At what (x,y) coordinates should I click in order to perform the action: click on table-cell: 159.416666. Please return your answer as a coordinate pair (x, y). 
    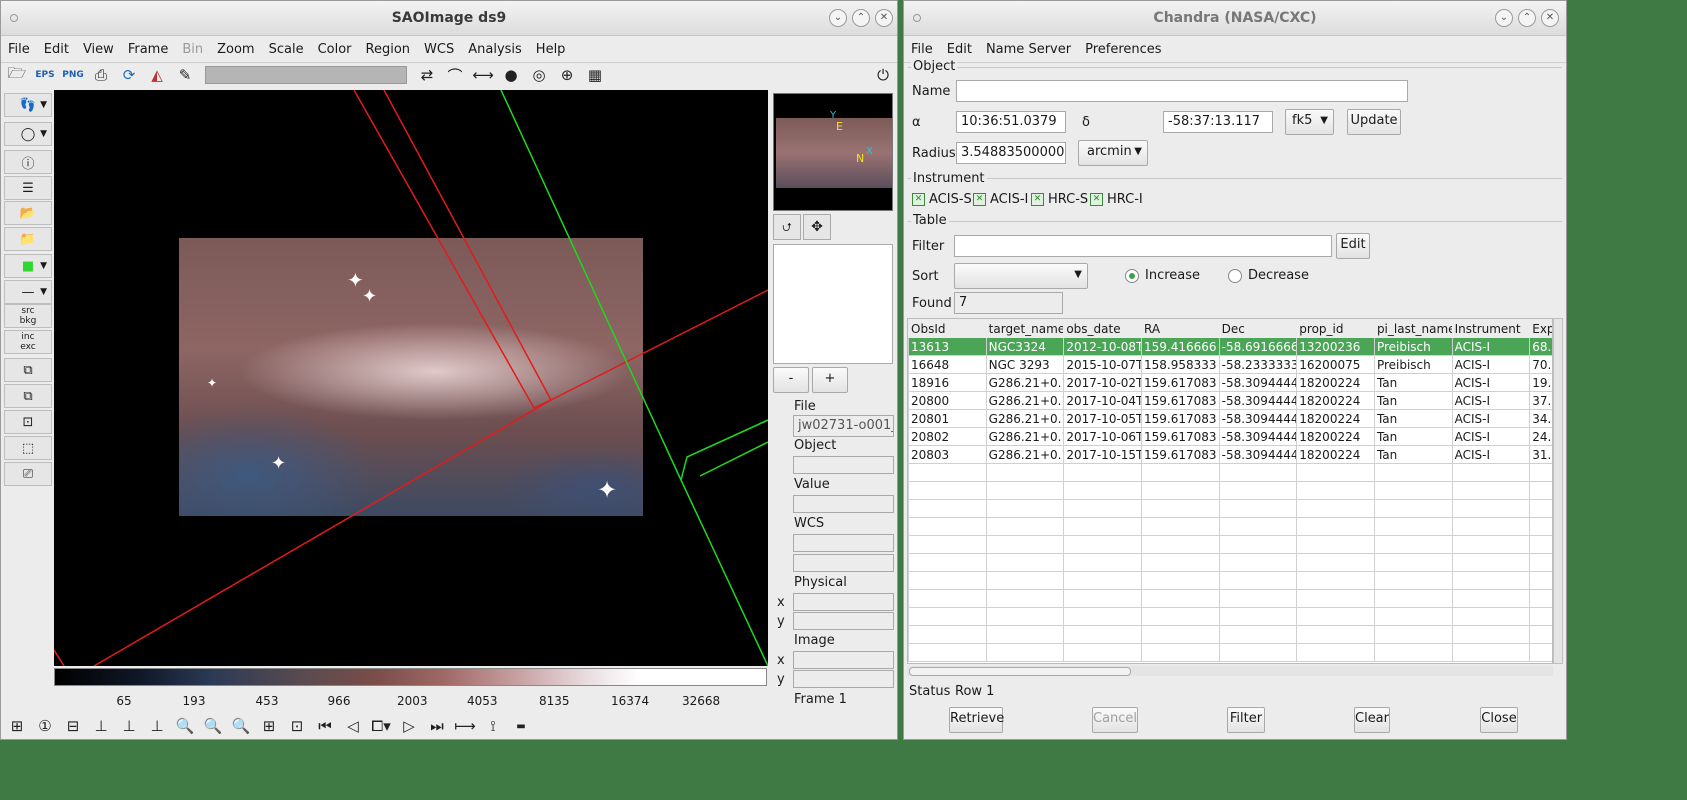
    Looking at the image, I should click on (1180, 346).